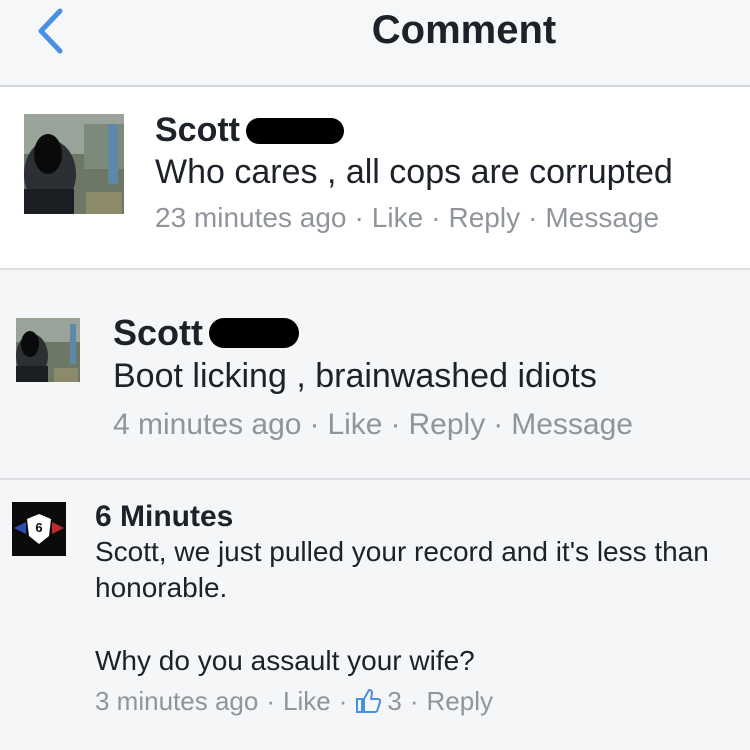 The height and width of the screenshot is (750, 750). I want to click on page-title: Comment, so click(464, 30).